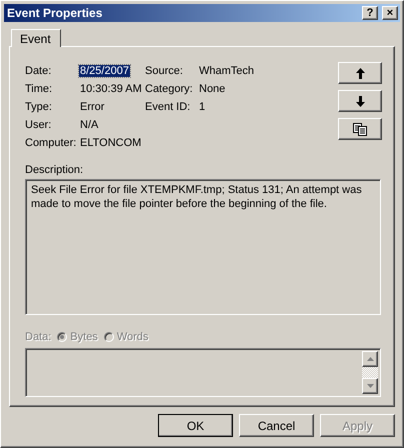 The height and width of the screenshot is (448, 404). What do you see at coordinates (51, 143) in the screenshot?
I see `field-label: Computer:` at bounding box center [51, 143].